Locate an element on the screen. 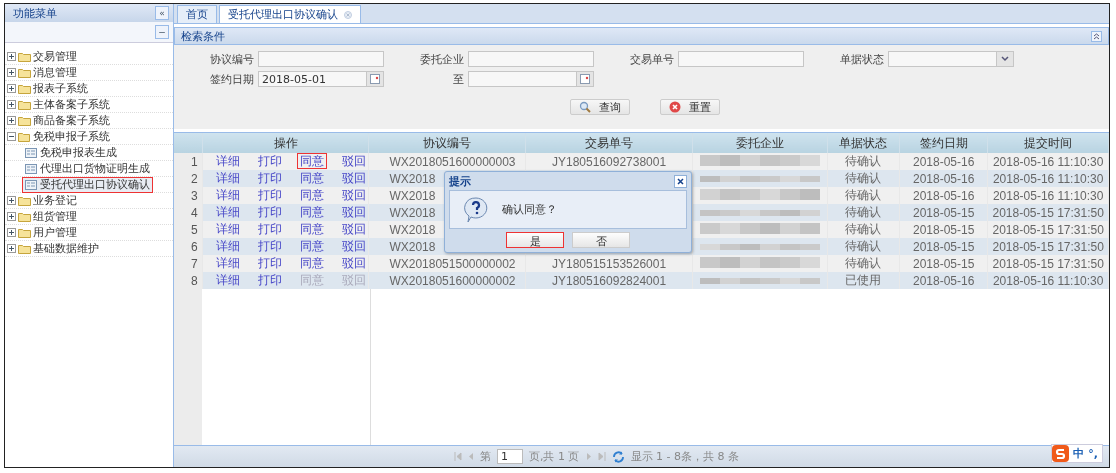 This screenshot has height=473, width=1116. collapse-sidebar-button: « is located at coordinates (162, 13).